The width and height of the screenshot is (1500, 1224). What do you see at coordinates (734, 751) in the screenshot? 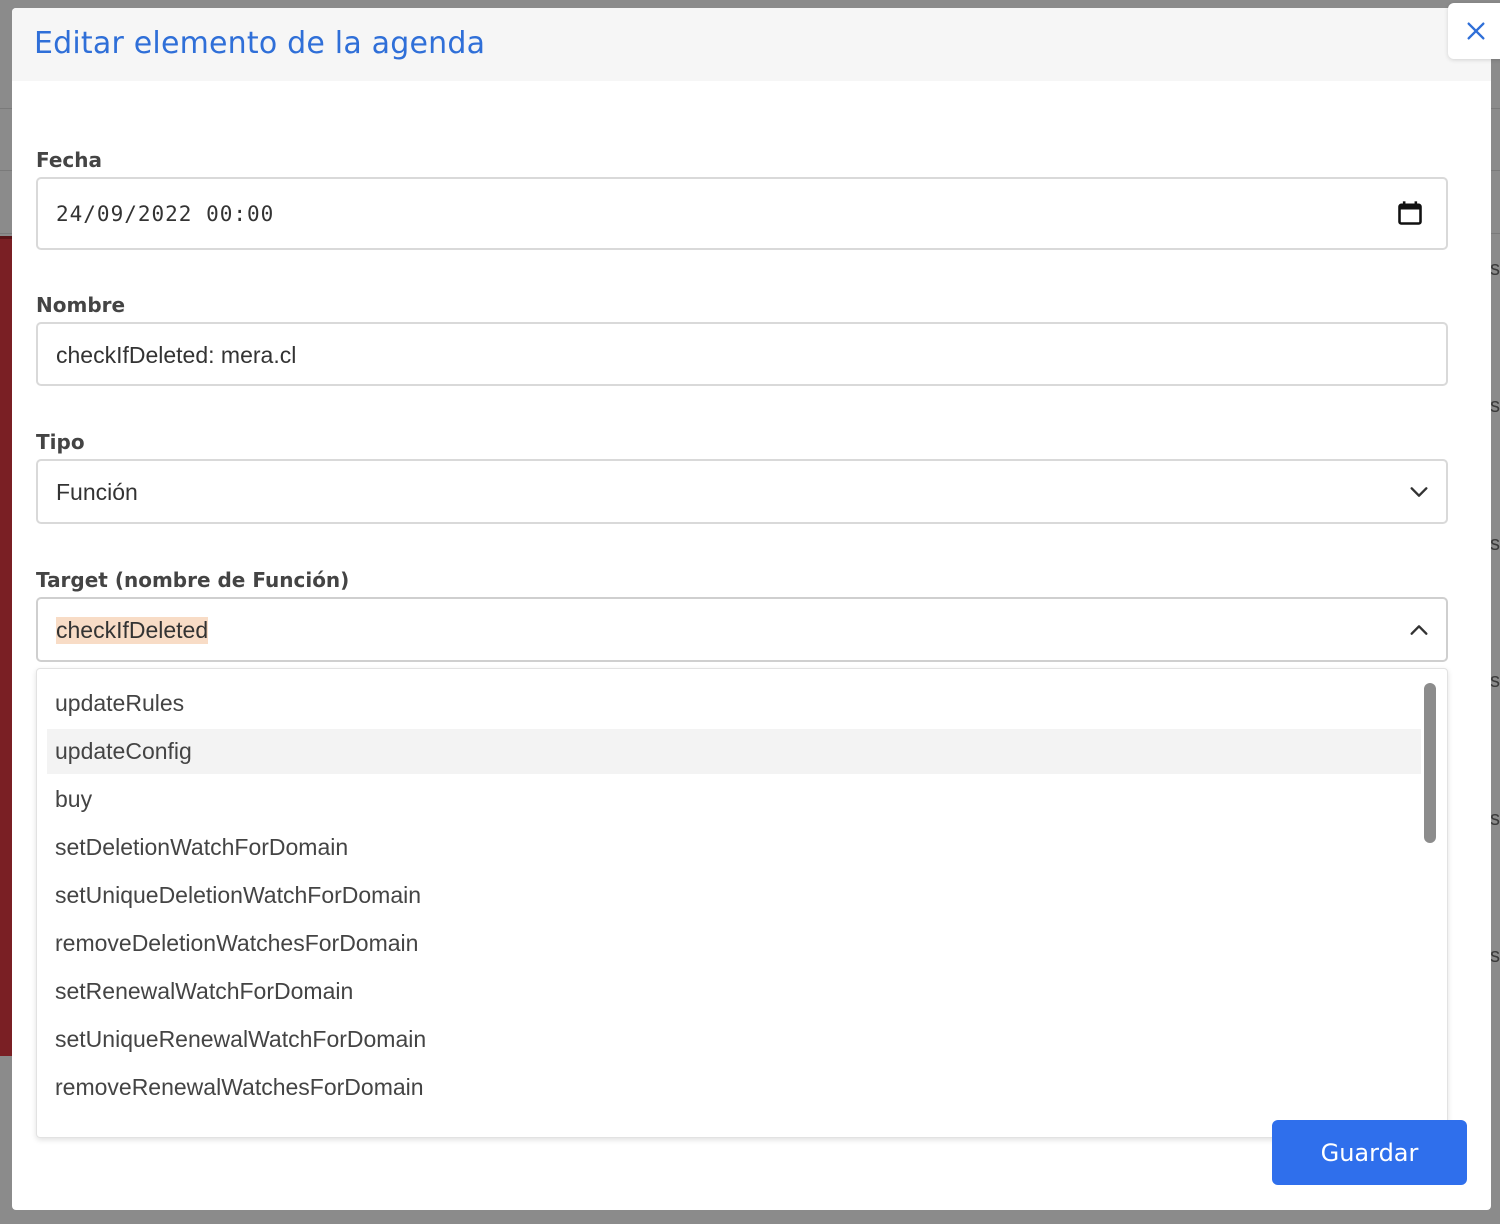
I see `dropdown-option-hovered: updateConfig` at bounding box center [734, 751].